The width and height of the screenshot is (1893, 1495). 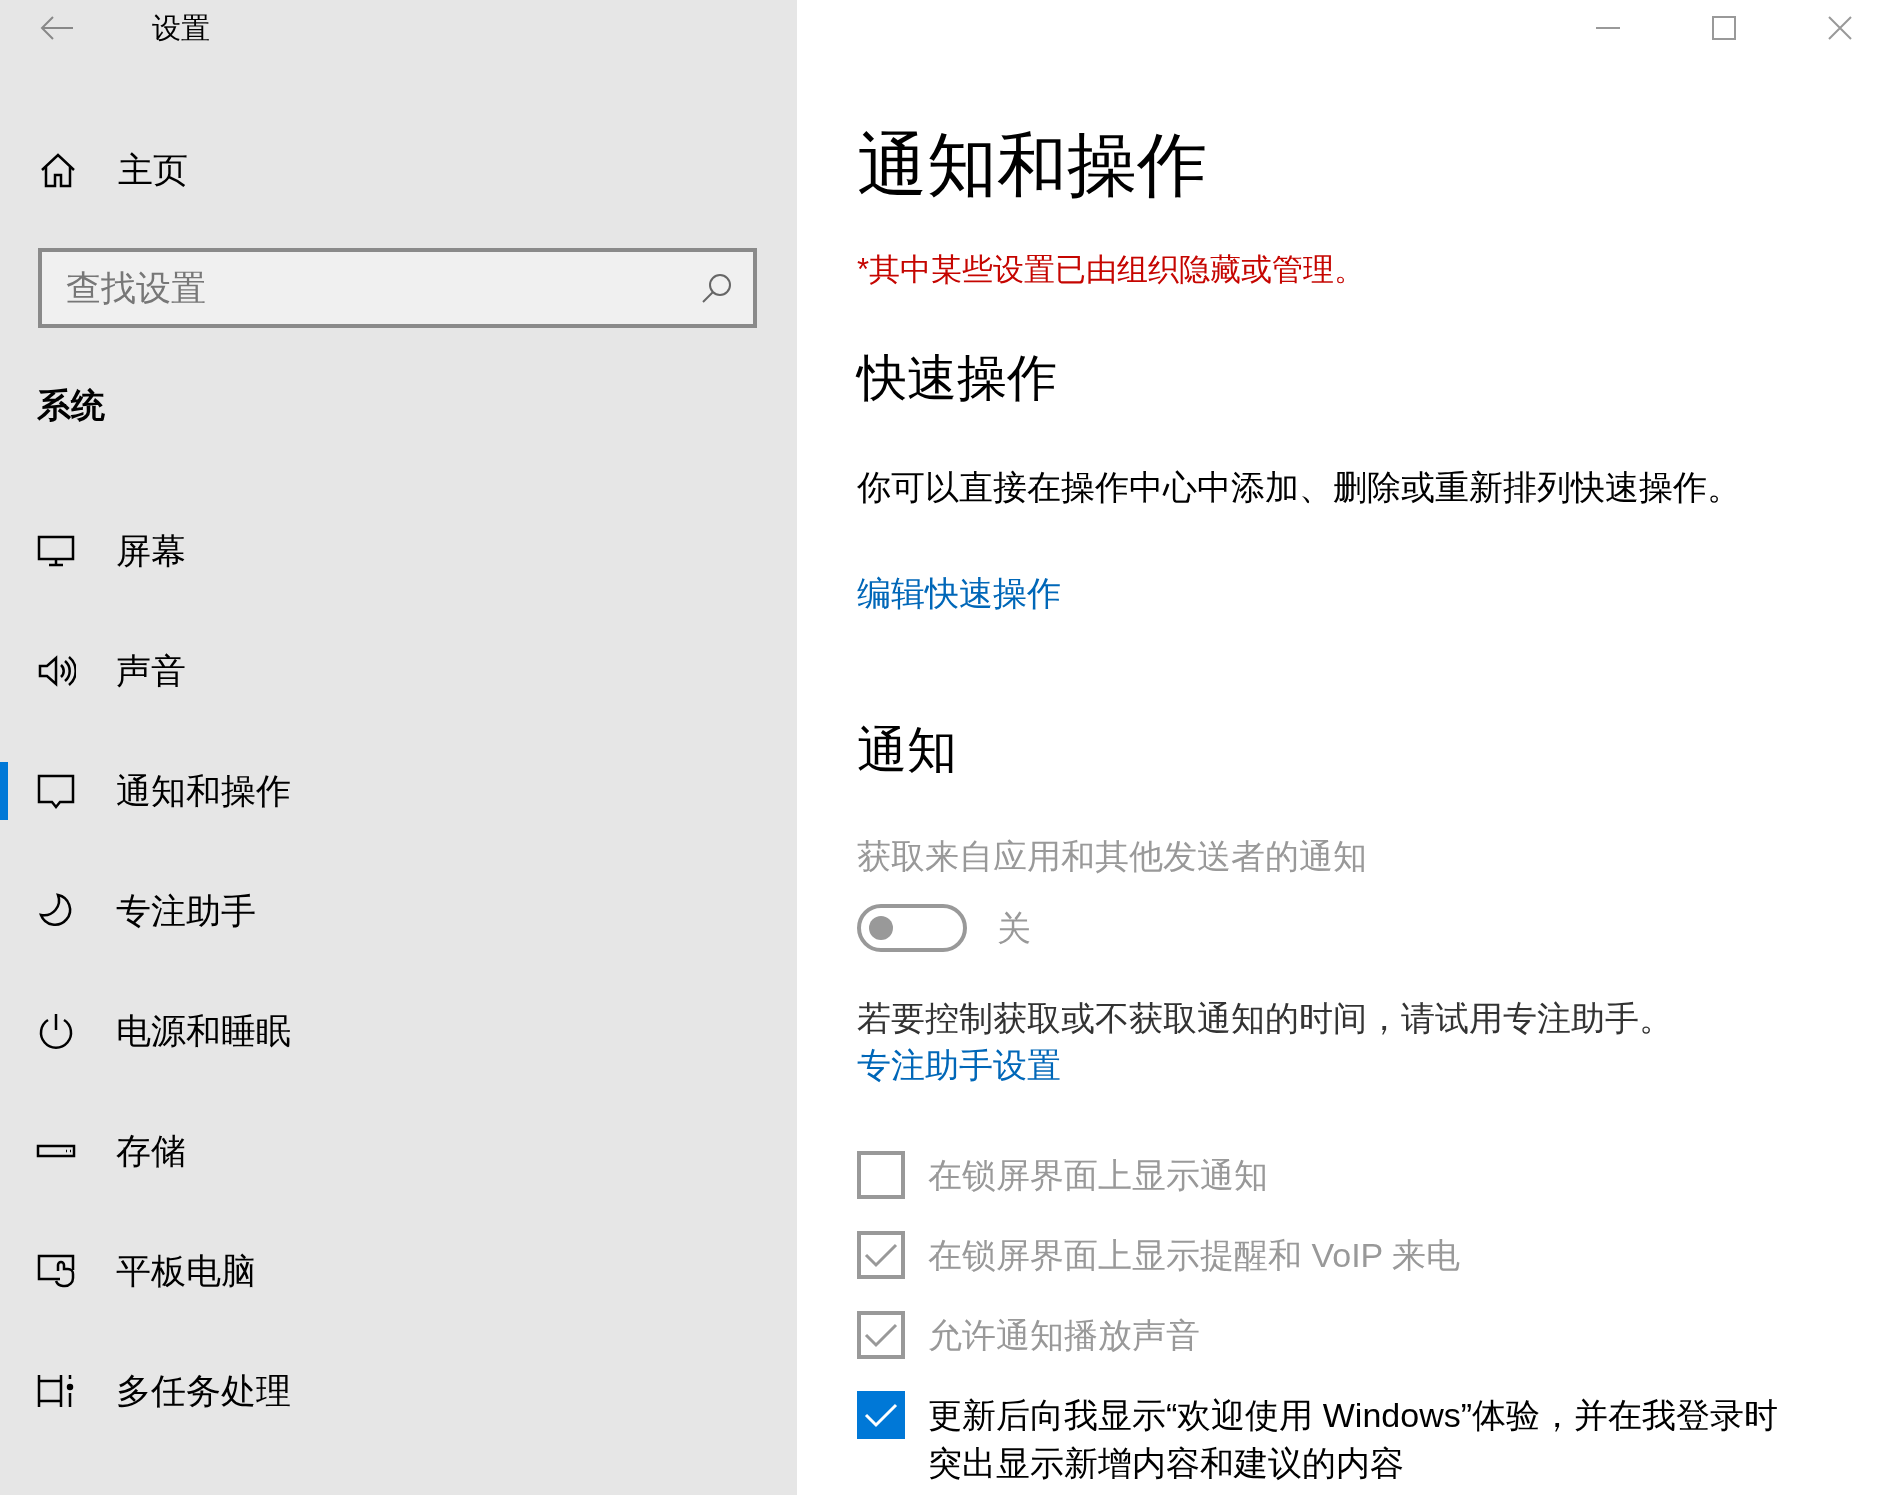 I want to click on search-icon, so click(x=717, y=288).